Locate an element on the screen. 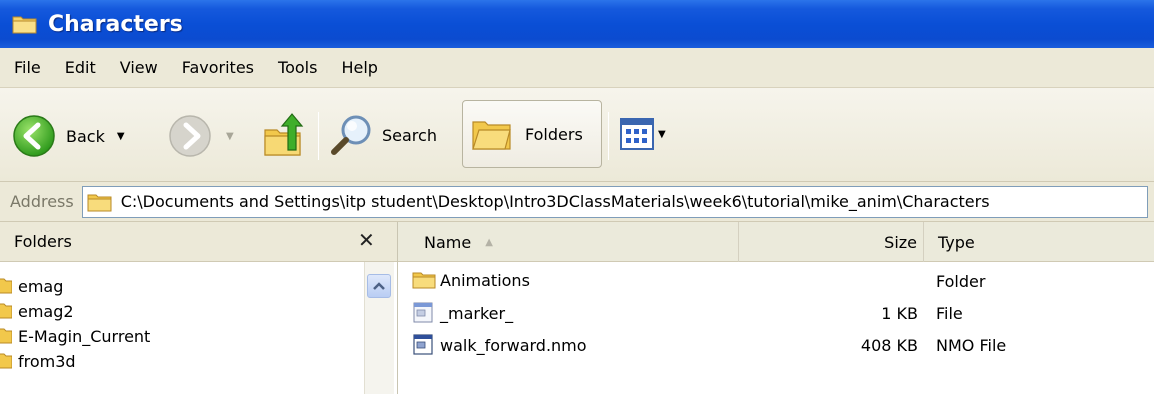 The height and width of the screenshot is (394, 1154). forward-arrow-icon is located at coordinates (190, 136).